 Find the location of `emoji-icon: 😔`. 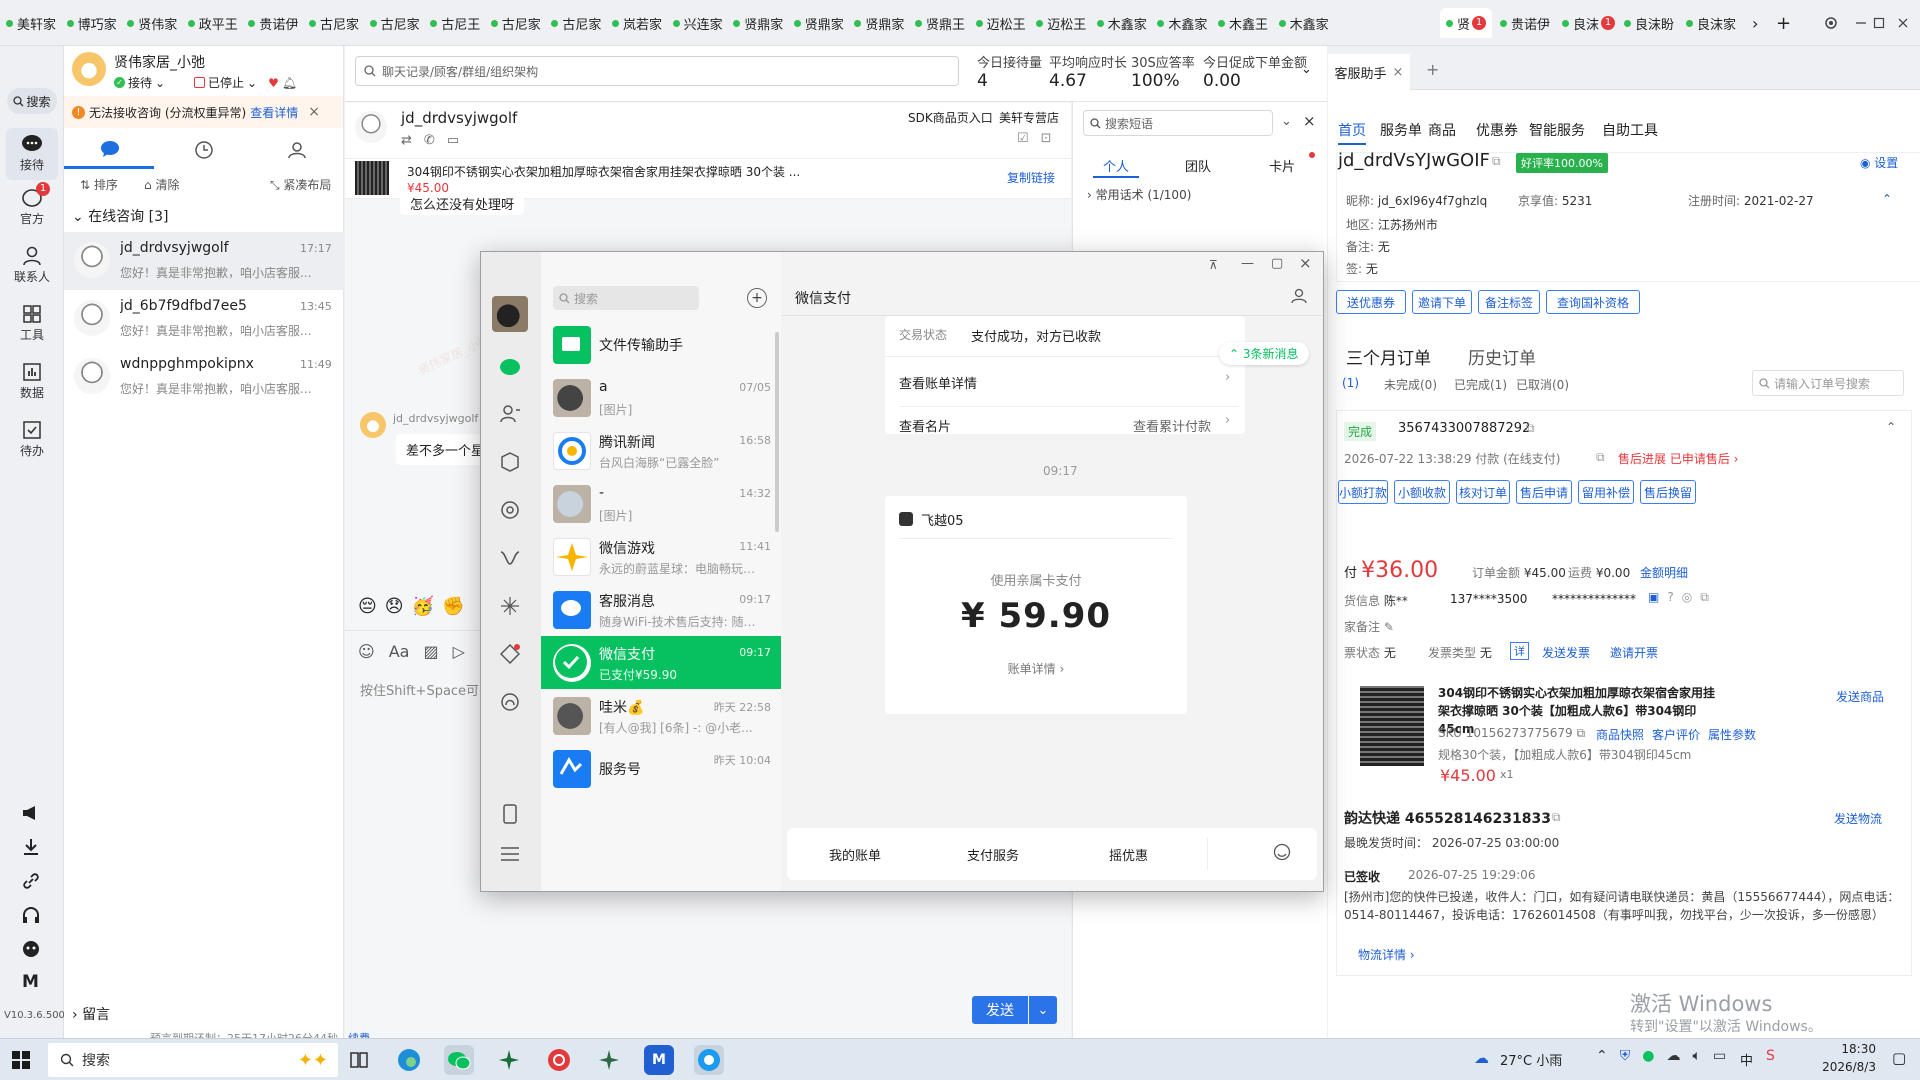

emoji-icon: 😔 is located at coordinates (367, 606).